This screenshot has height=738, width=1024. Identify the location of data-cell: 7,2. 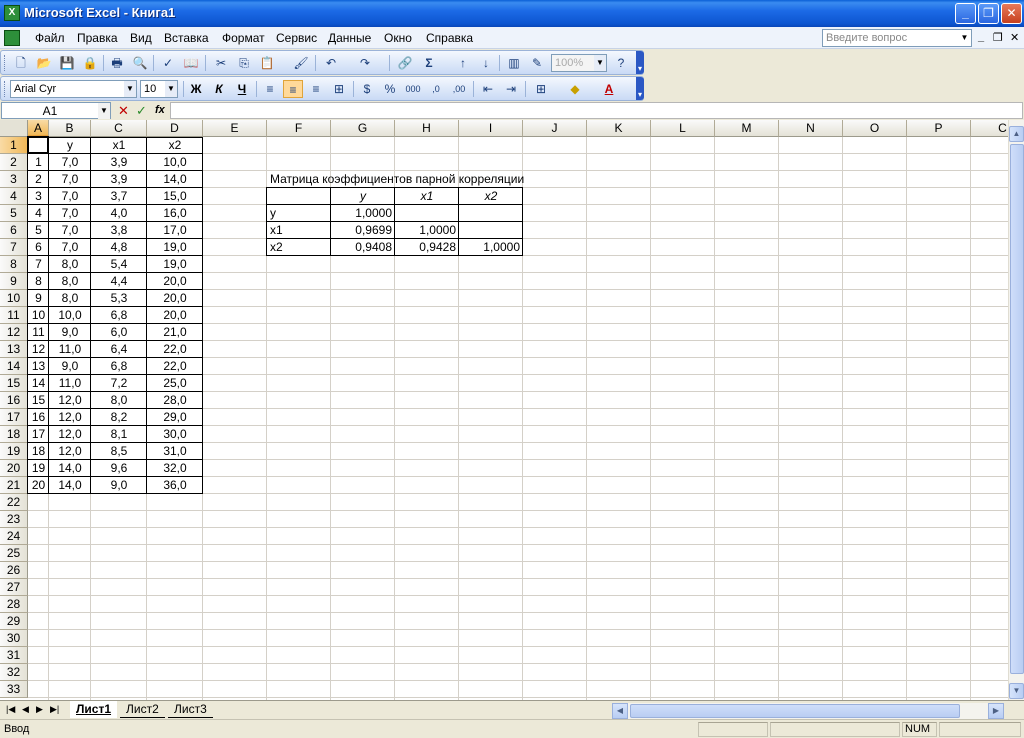
(119, 383).